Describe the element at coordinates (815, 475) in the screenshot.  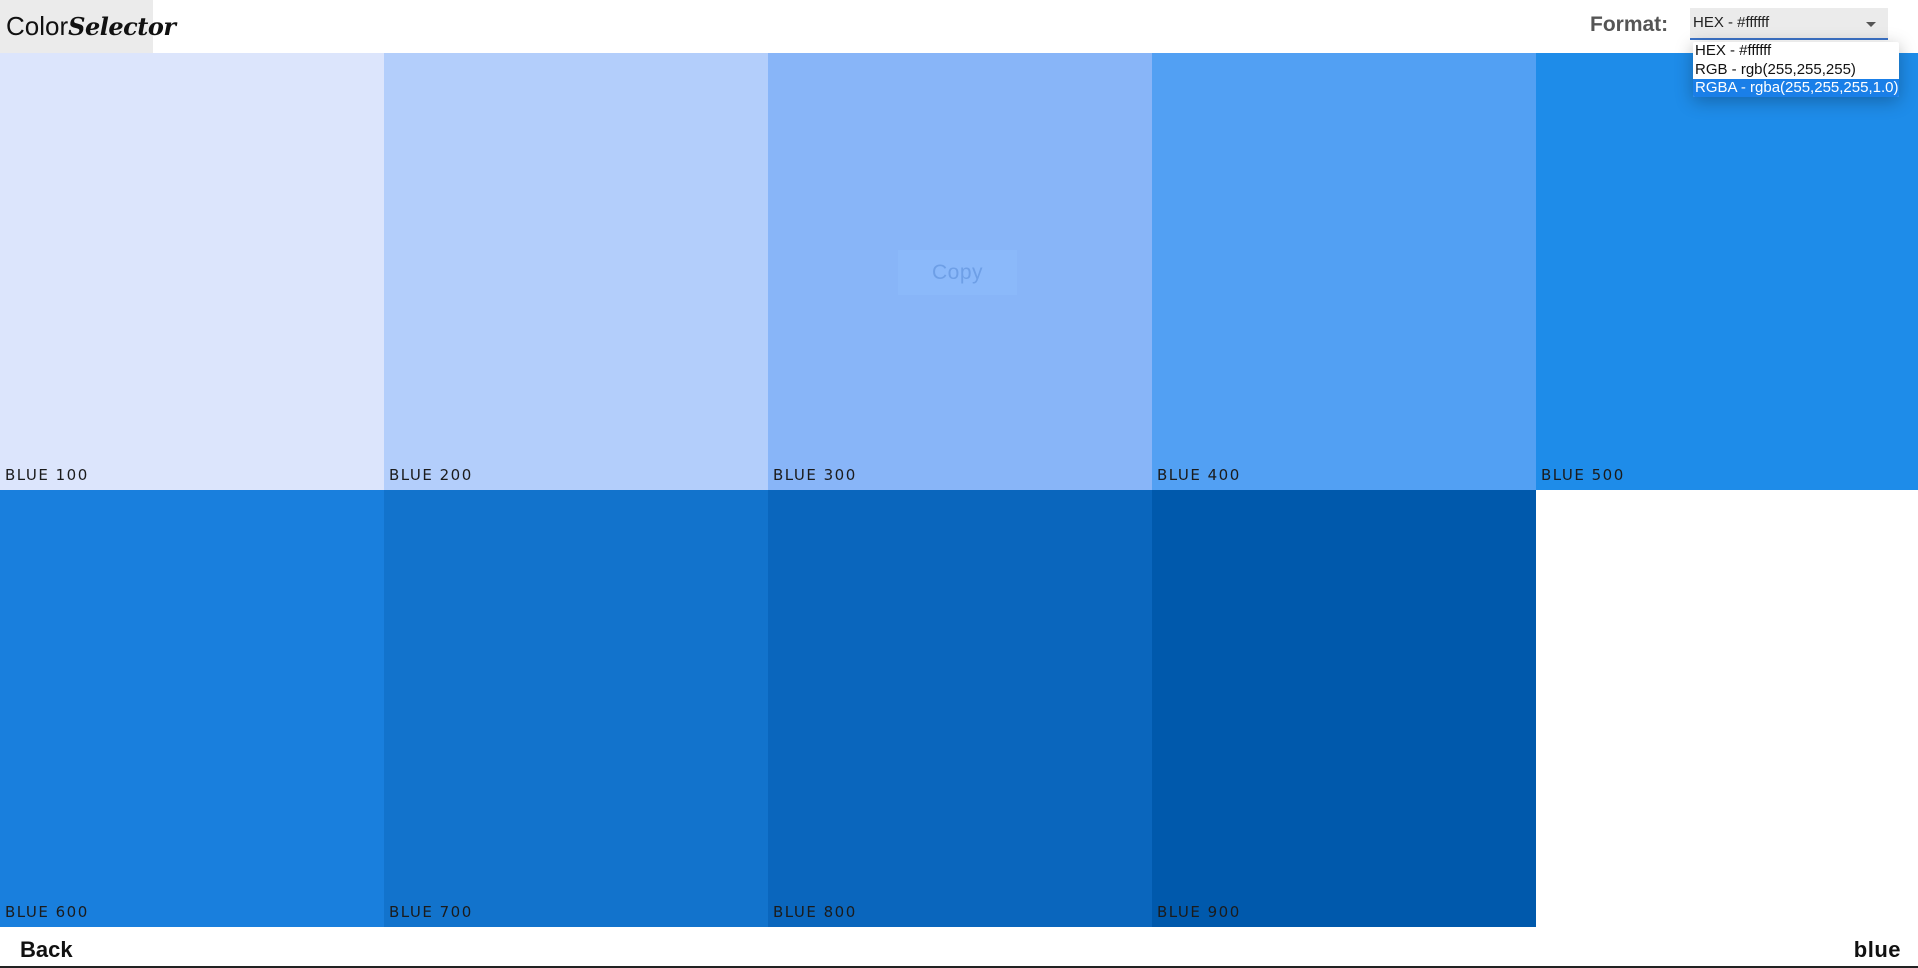
I see `swatch-label: BLUE 300` at that location.